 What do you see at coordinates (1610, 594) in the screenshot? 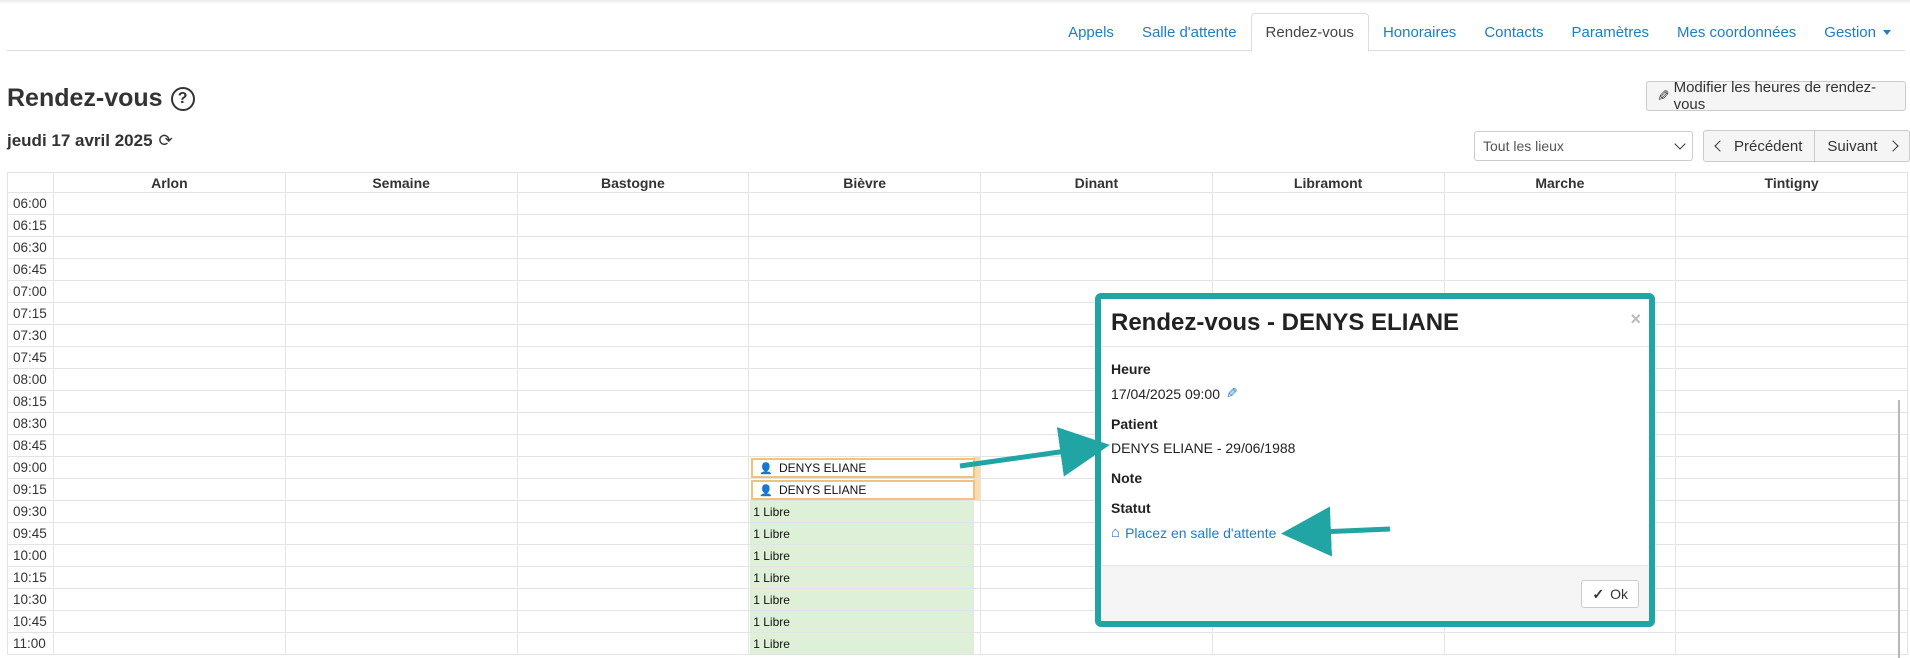
I see `ok-button: ✓ Ok` at bounding box center [1610, 594].